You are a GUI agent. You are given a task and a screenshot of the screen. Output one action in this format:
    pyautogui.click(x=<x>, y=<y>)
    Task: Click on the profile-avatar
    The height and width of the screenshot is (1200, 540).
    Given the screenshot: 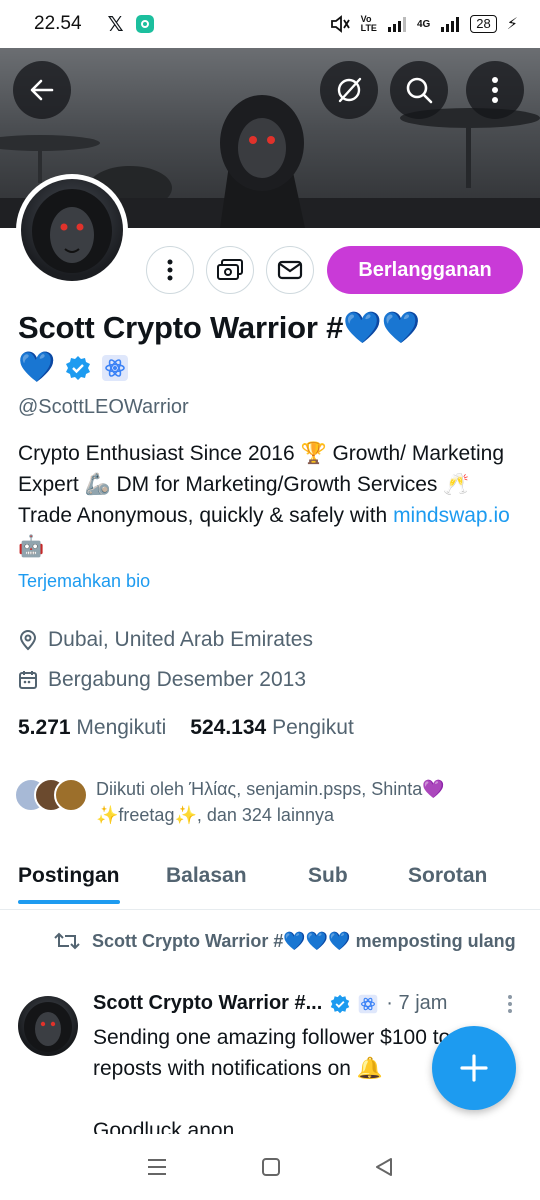 What is the action you would take?
    pyautogui.click(x=72, y=230)
    